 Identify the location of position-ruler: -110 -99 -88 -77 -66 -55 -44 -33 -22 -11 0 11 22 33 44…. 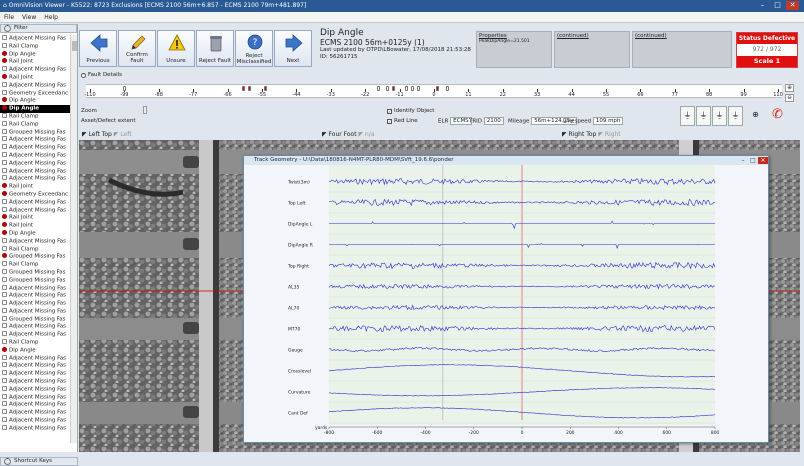
(433, 91).